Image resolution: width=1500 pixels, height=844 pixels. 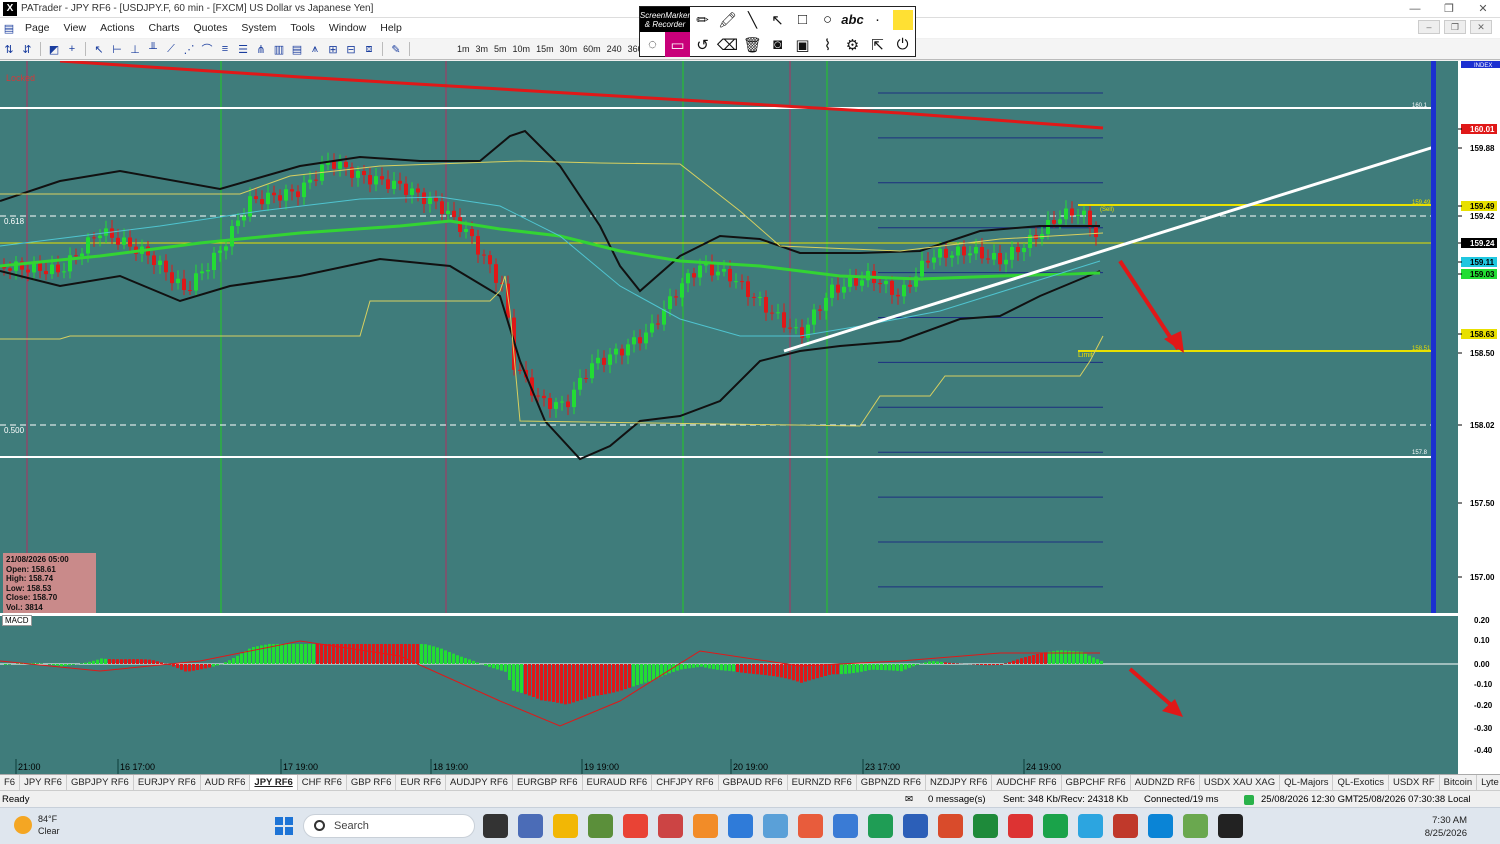 I want to click on timeframe-3m: 3m, so click(x=482, y=49).